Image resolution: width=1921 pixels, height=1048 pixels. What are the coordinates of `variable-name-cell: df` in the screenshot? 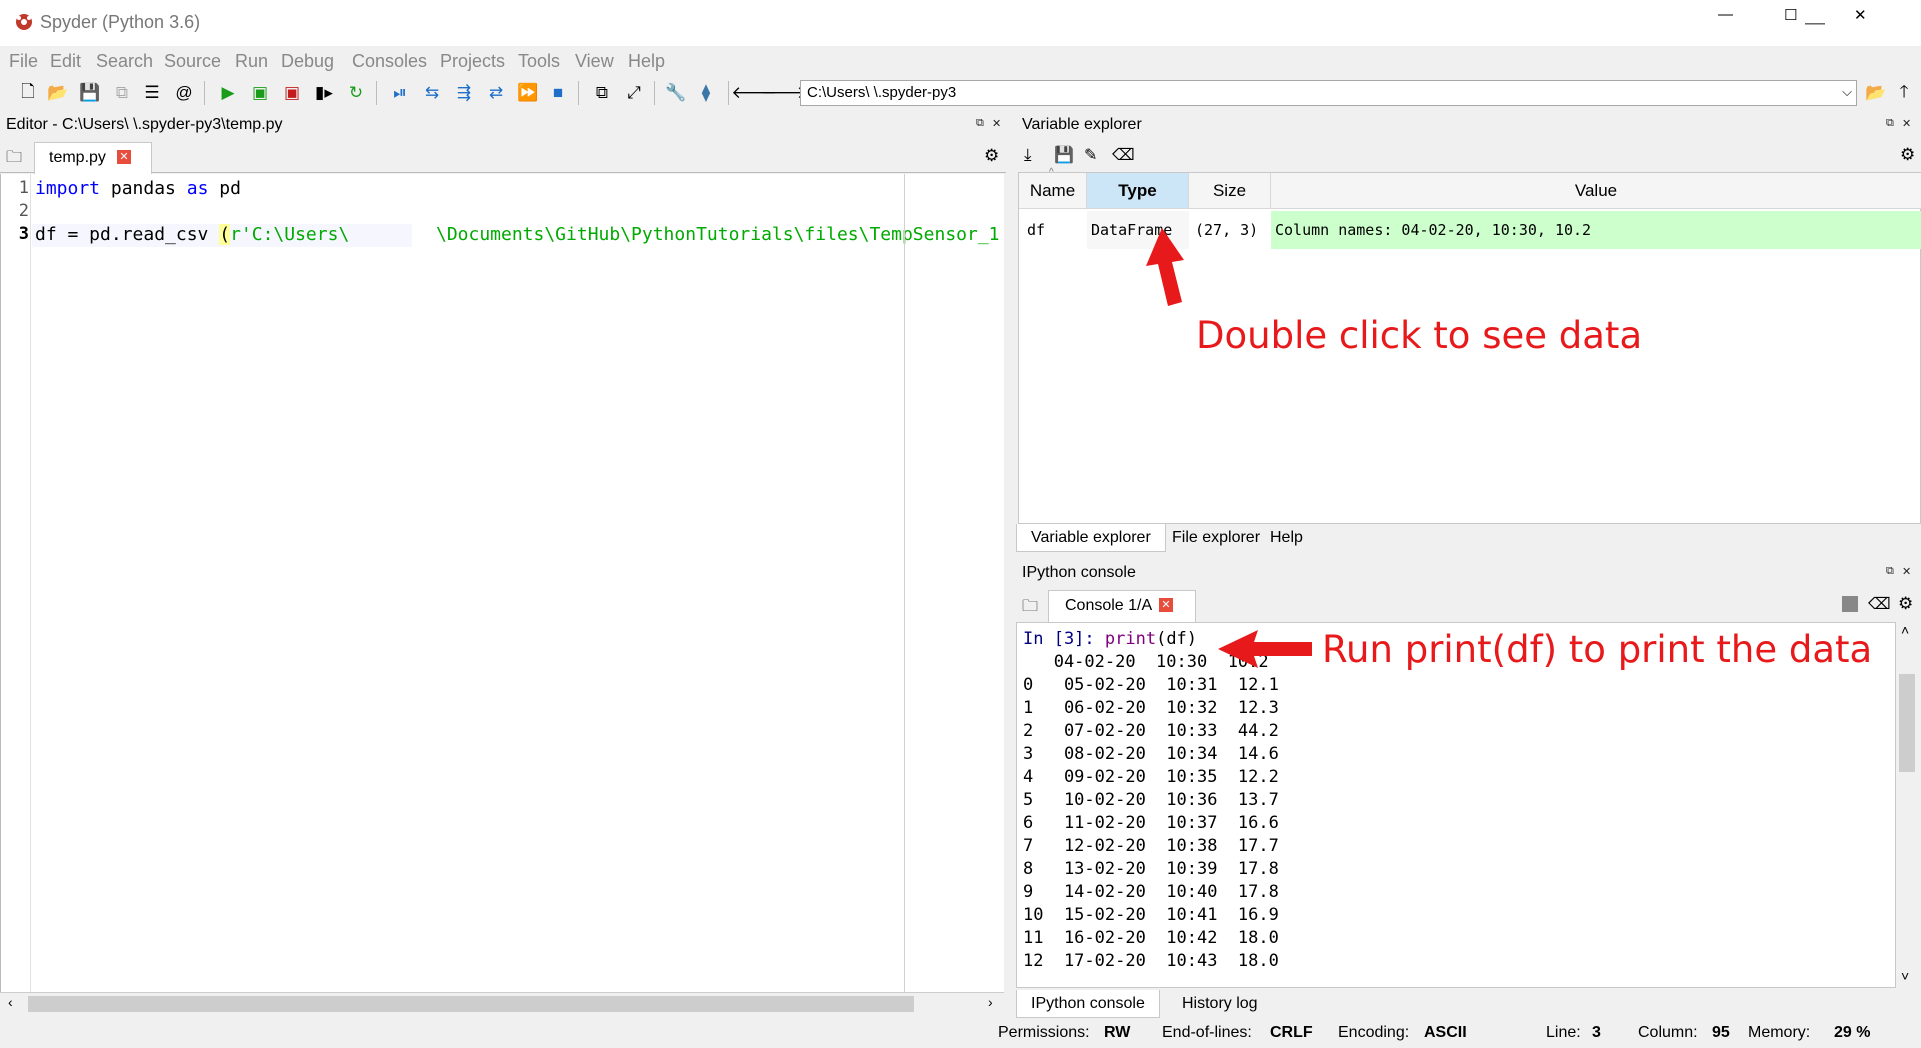 It's located at (1057, 230).